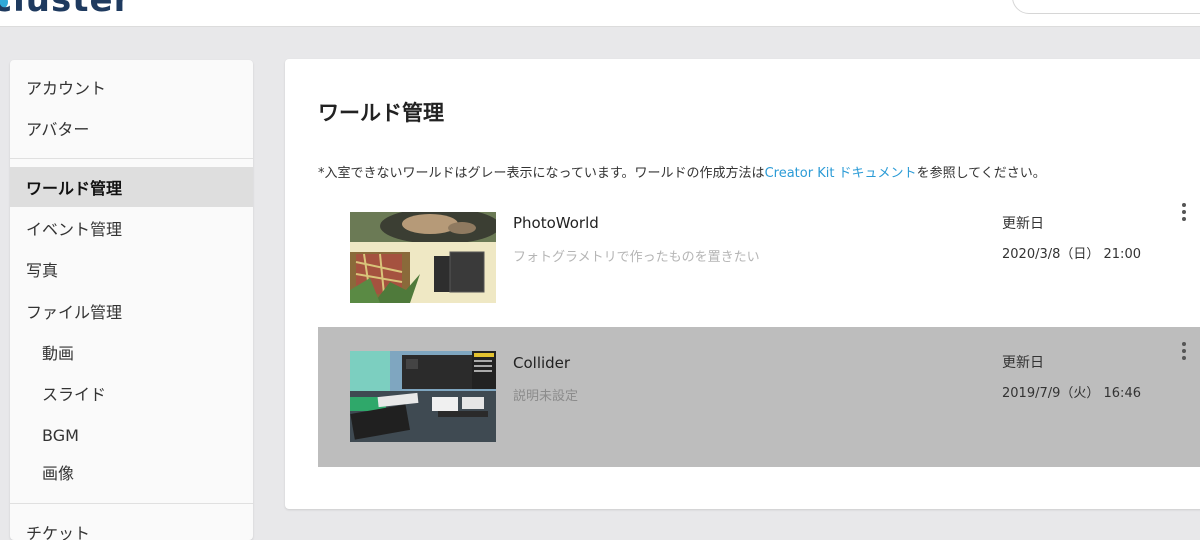 The image size is (1200, 540). I want to click on updated-date: 2019/7/9（火） 16:46, so click(1071, 393).